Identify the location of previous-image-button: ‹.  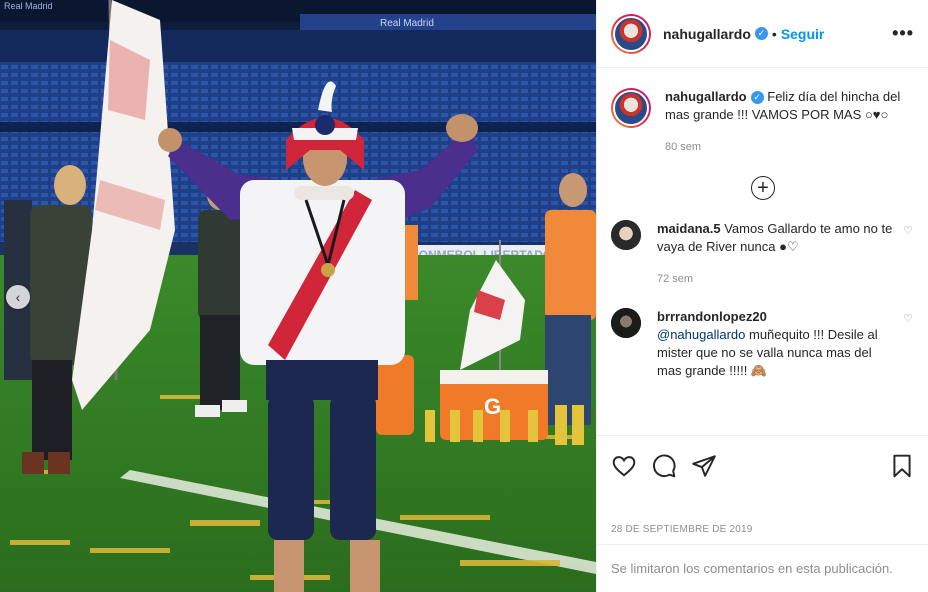
(18, 297).